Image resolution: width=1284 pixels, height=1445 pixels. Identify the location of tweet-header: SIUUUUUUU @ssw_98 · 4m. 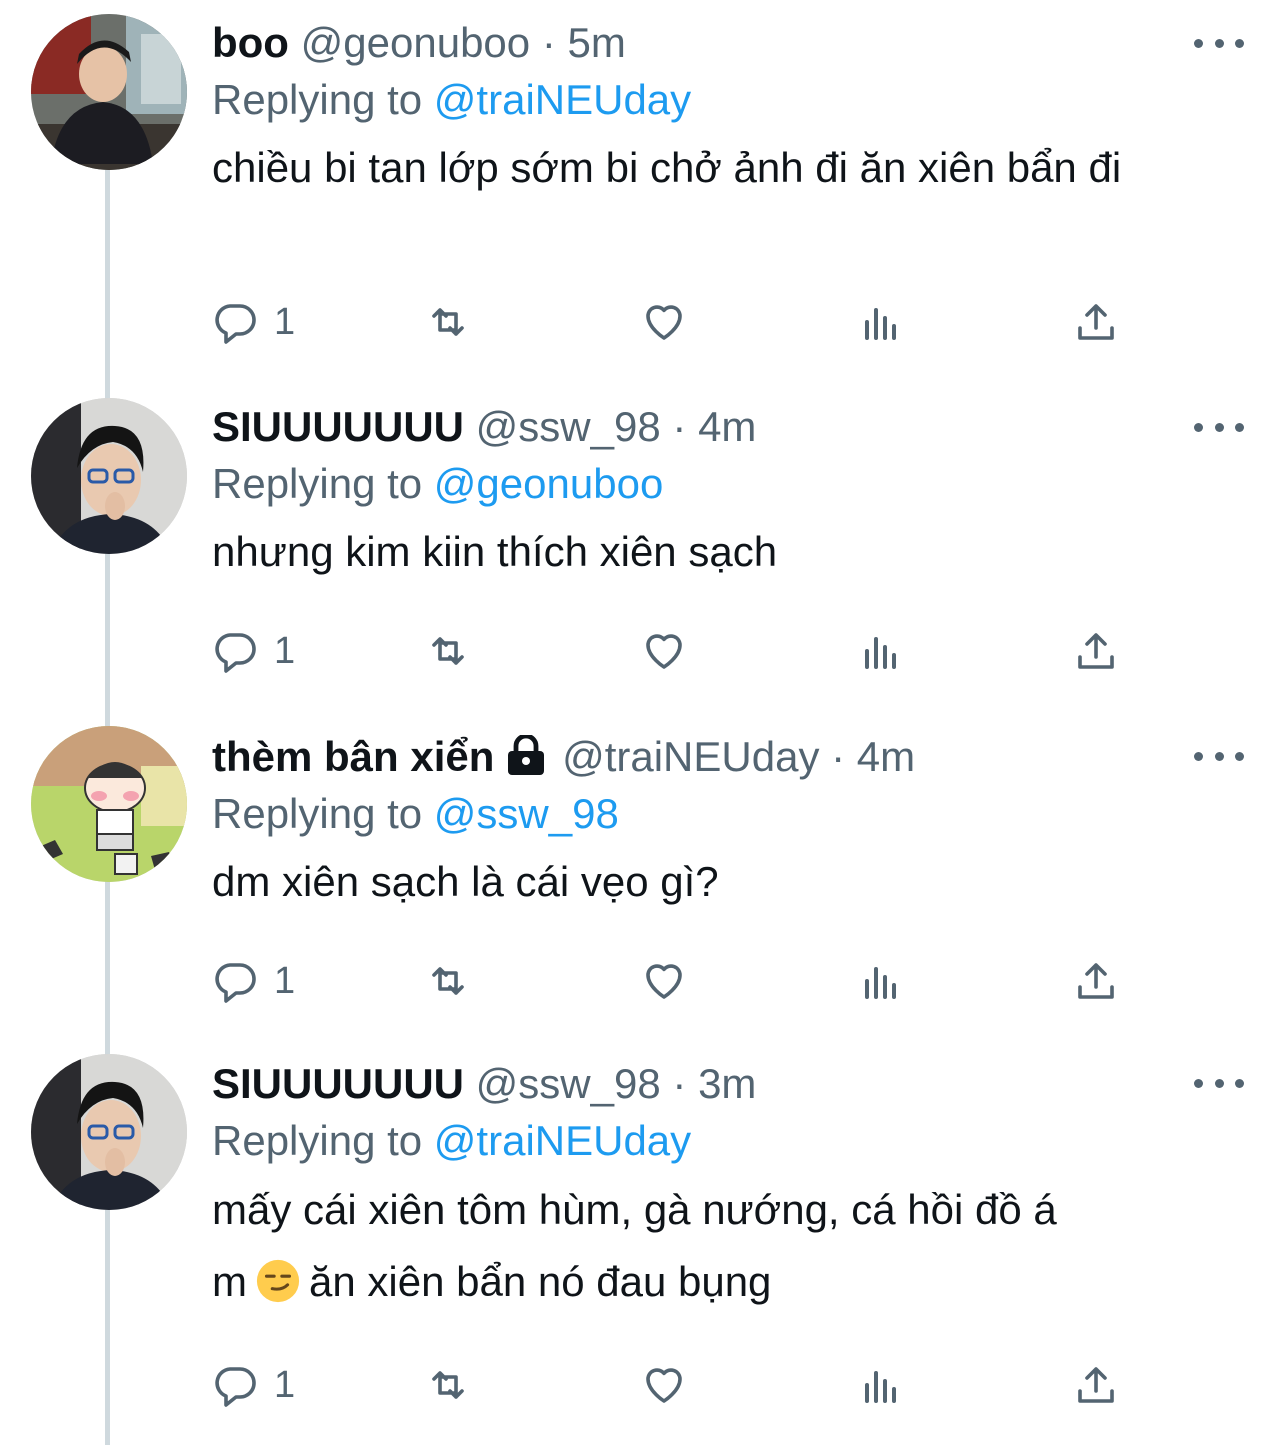
(728, 427).